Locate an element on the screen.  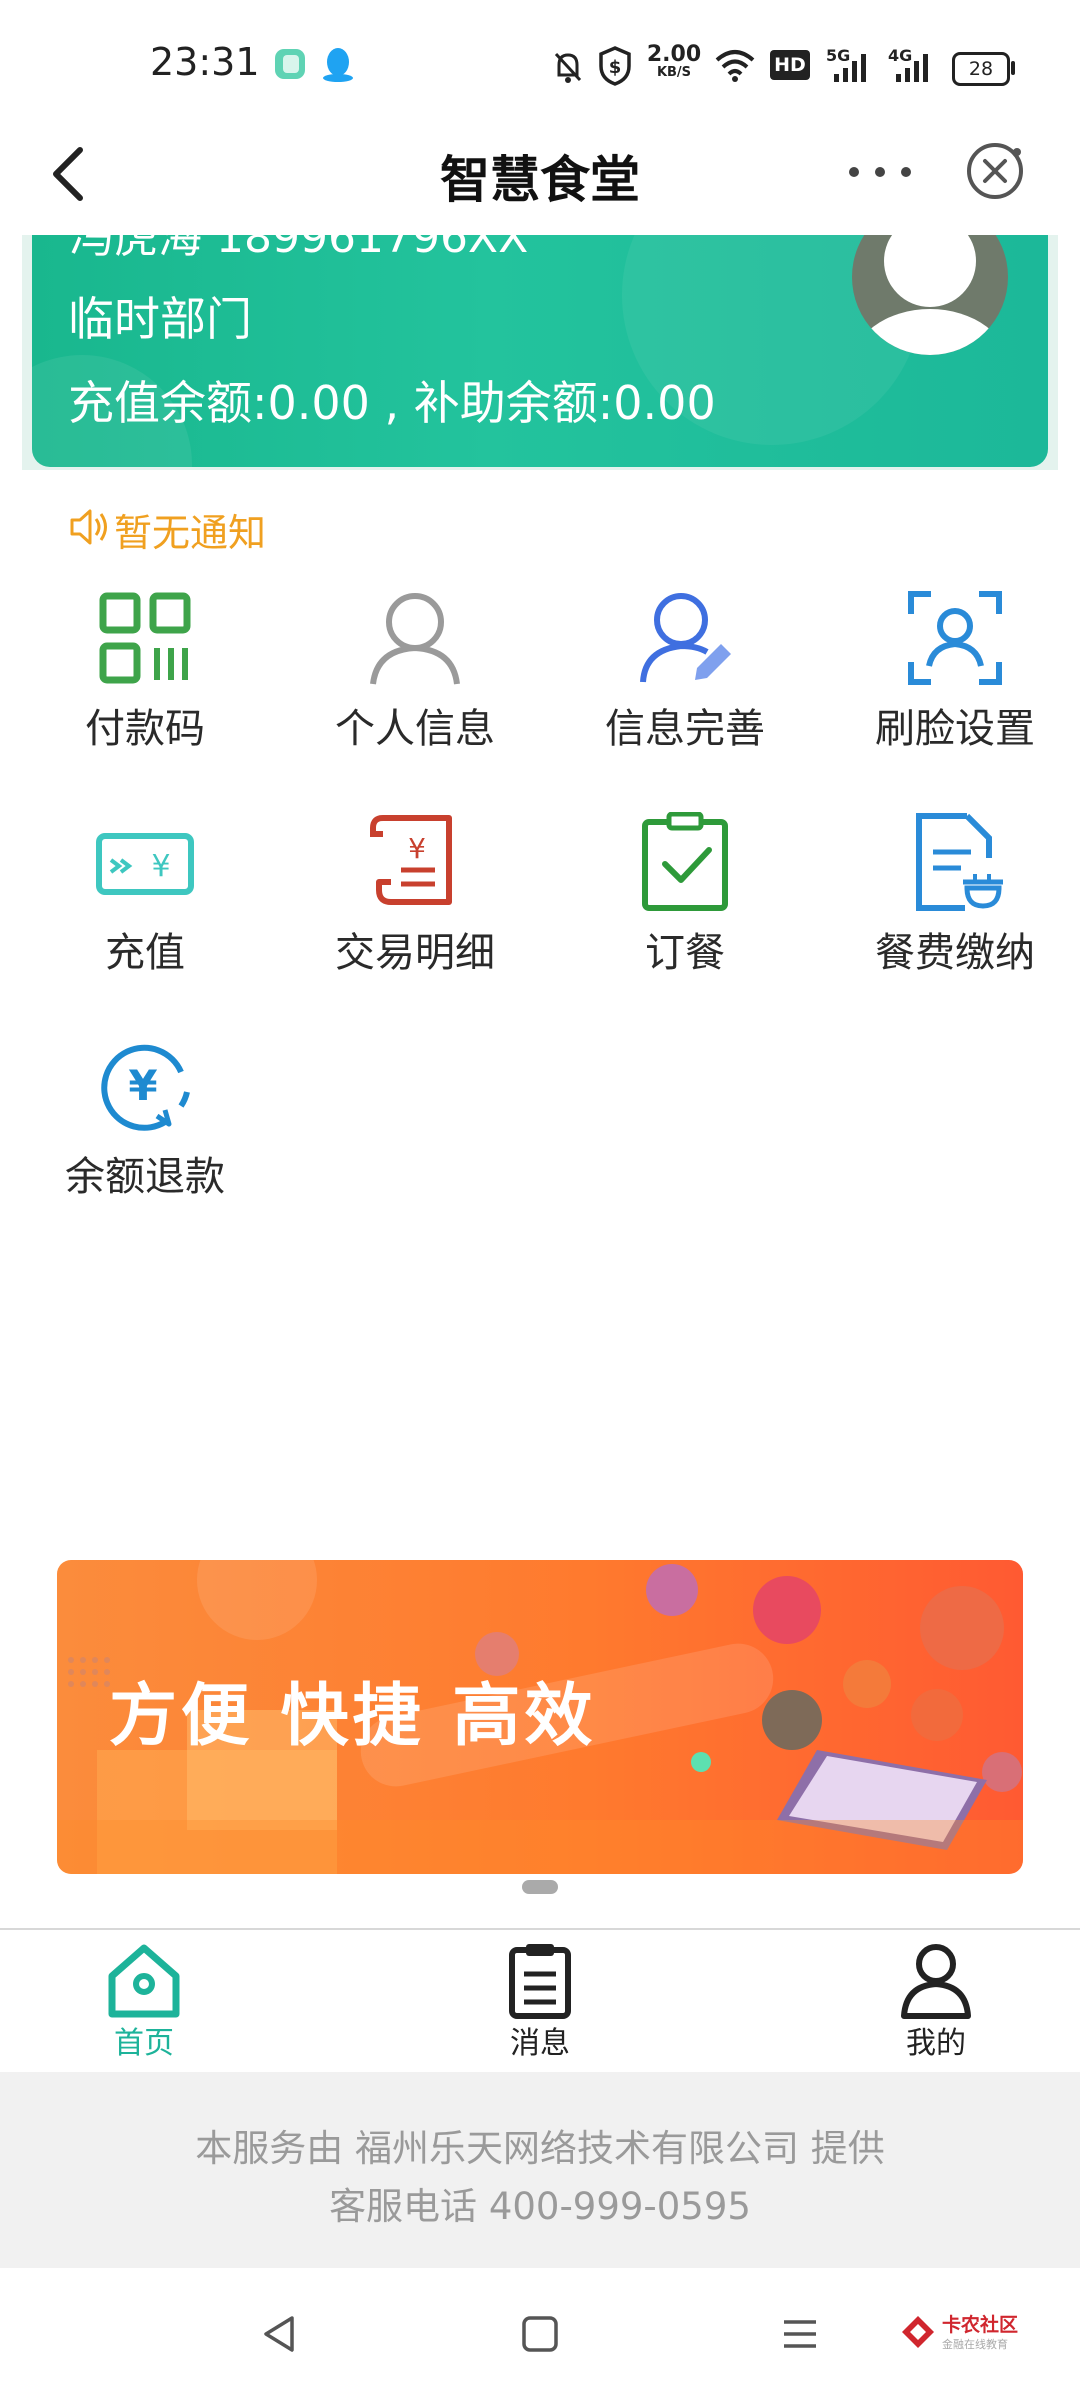
banner-page-indicator is located at coordinates (540, 1887).